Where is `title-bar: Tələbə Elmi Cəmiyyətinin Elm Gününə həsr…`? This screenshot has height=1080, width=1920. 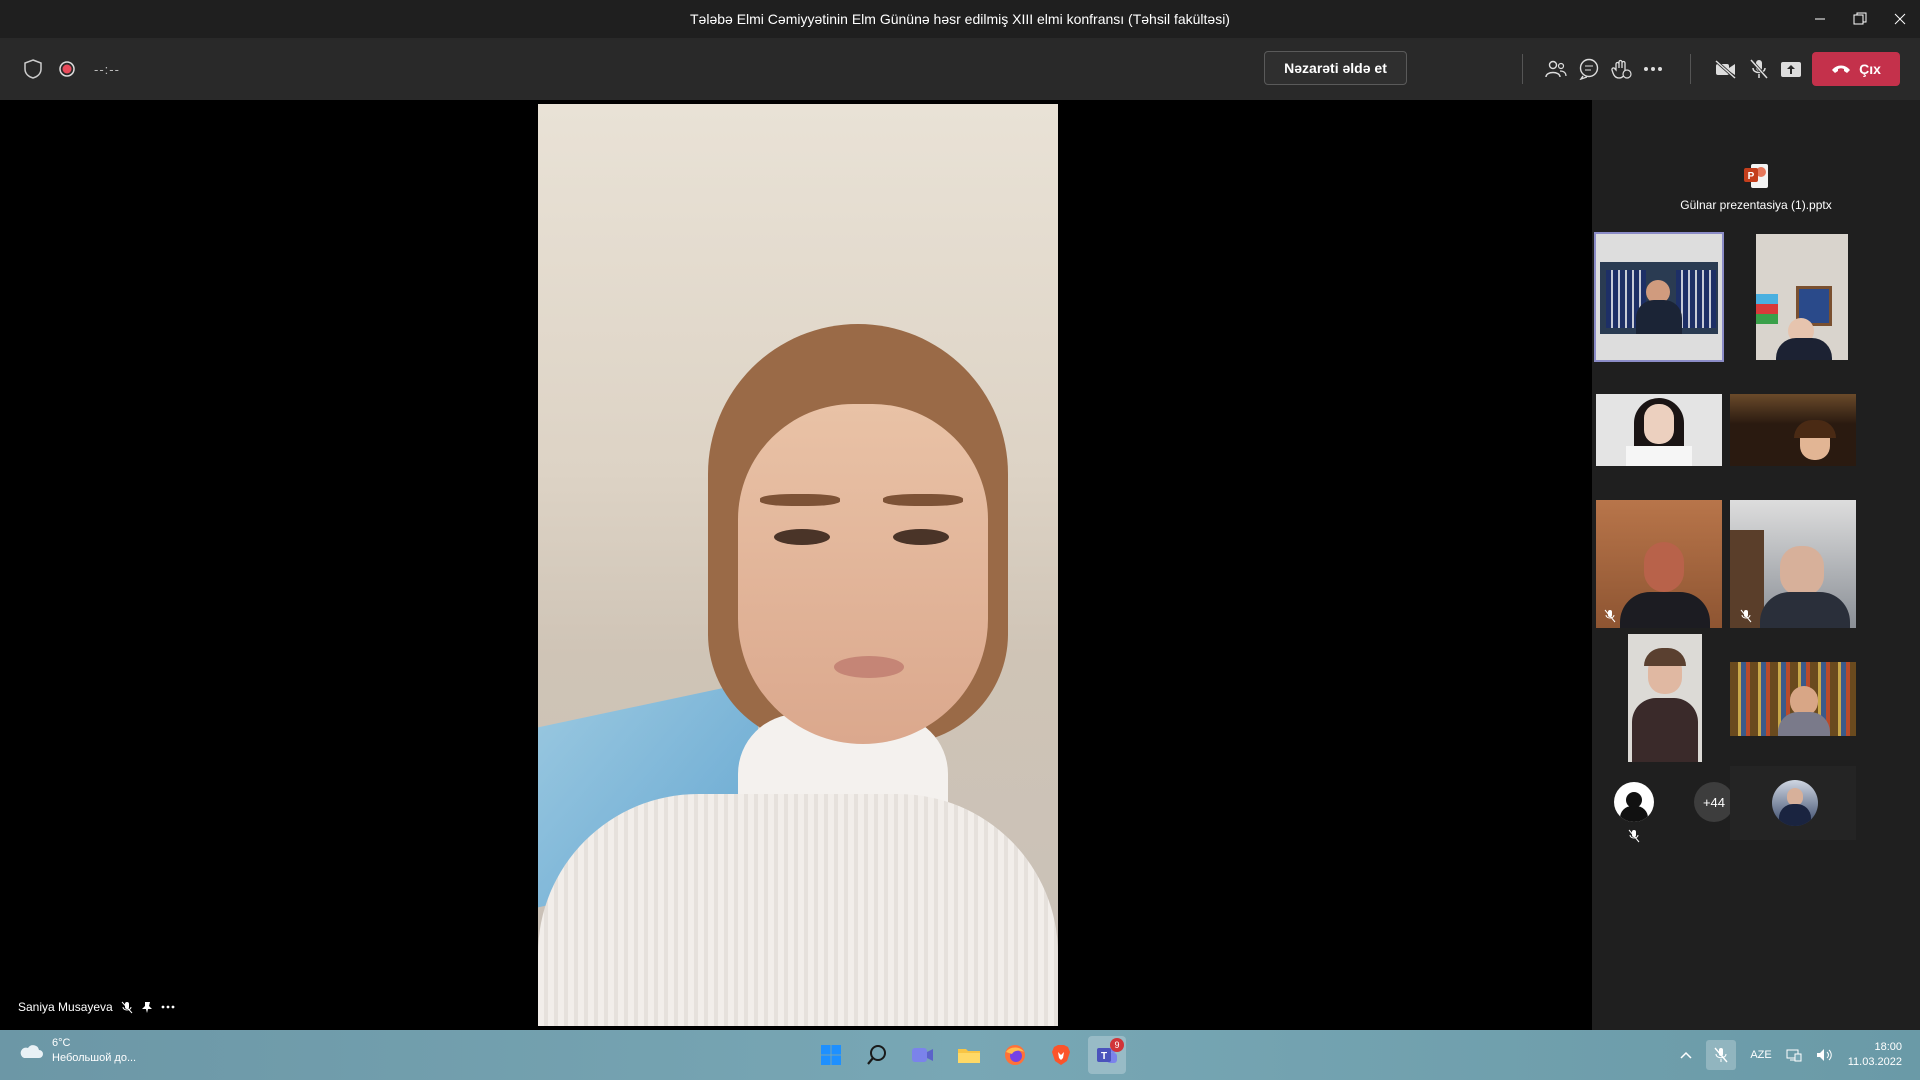
title-bar: Tələbə Elmi Cəmiyyətinin Elm Gününə həsr… is located at coordinates (960, 19).